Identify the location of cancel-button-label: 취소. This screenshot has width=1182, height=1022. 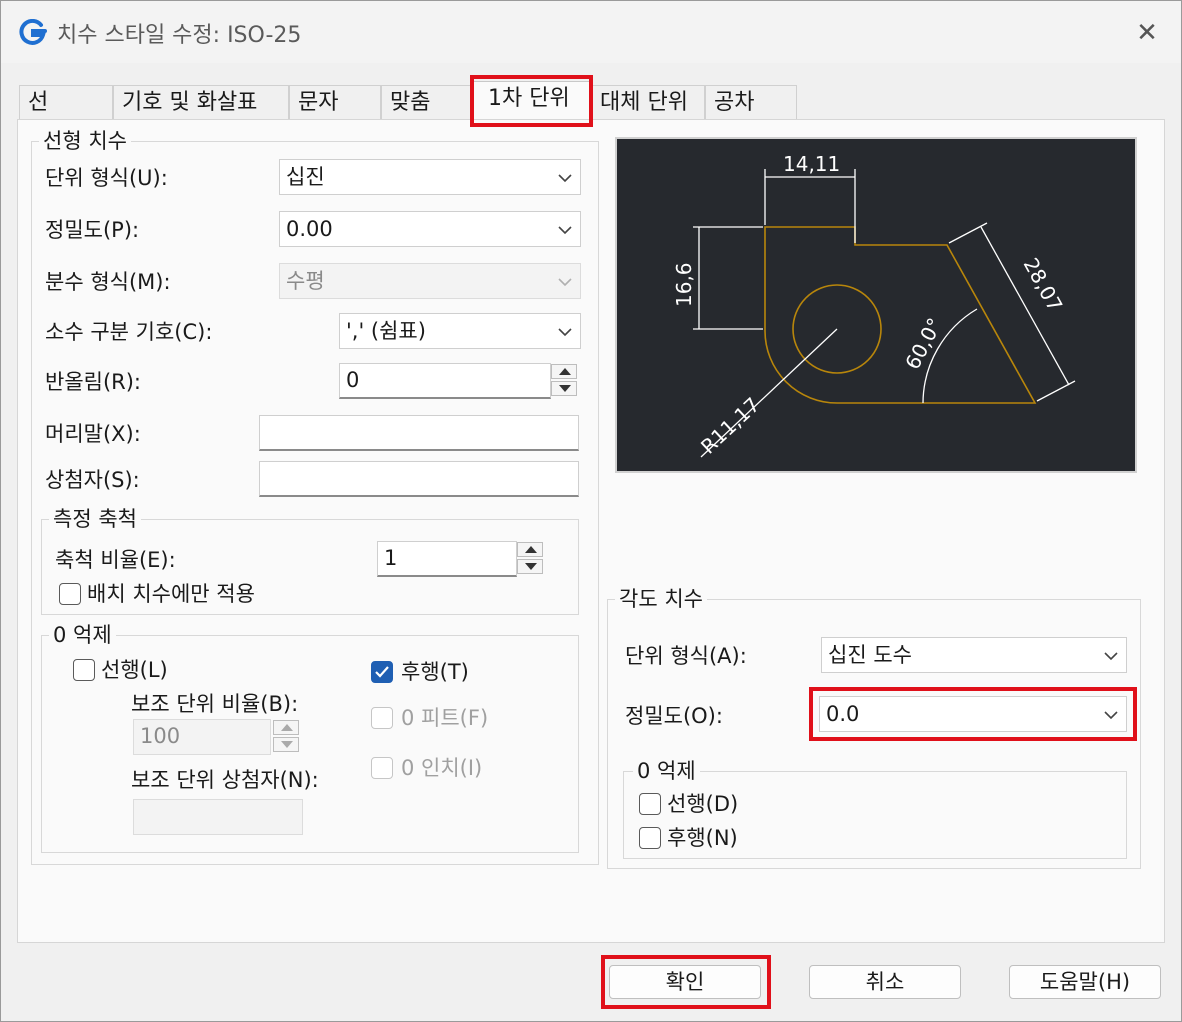
(885, 982).